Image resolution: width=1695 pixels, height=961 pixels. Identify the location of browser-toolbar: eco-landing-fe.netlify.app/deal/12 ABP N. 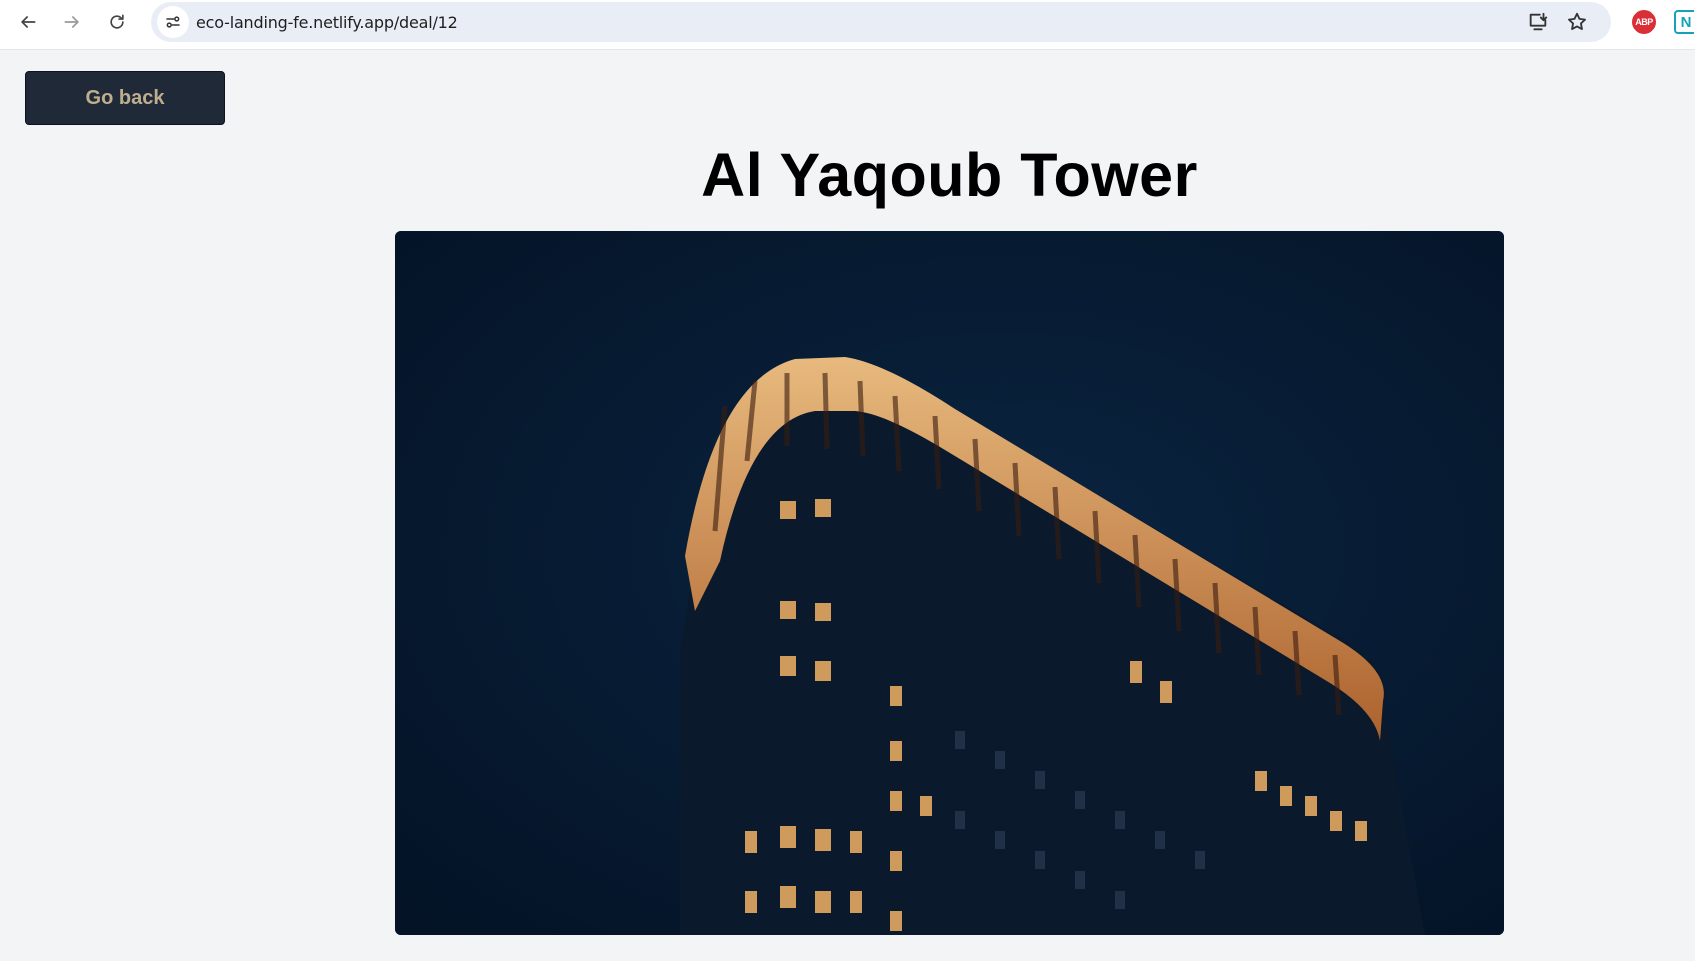
(847, 25).